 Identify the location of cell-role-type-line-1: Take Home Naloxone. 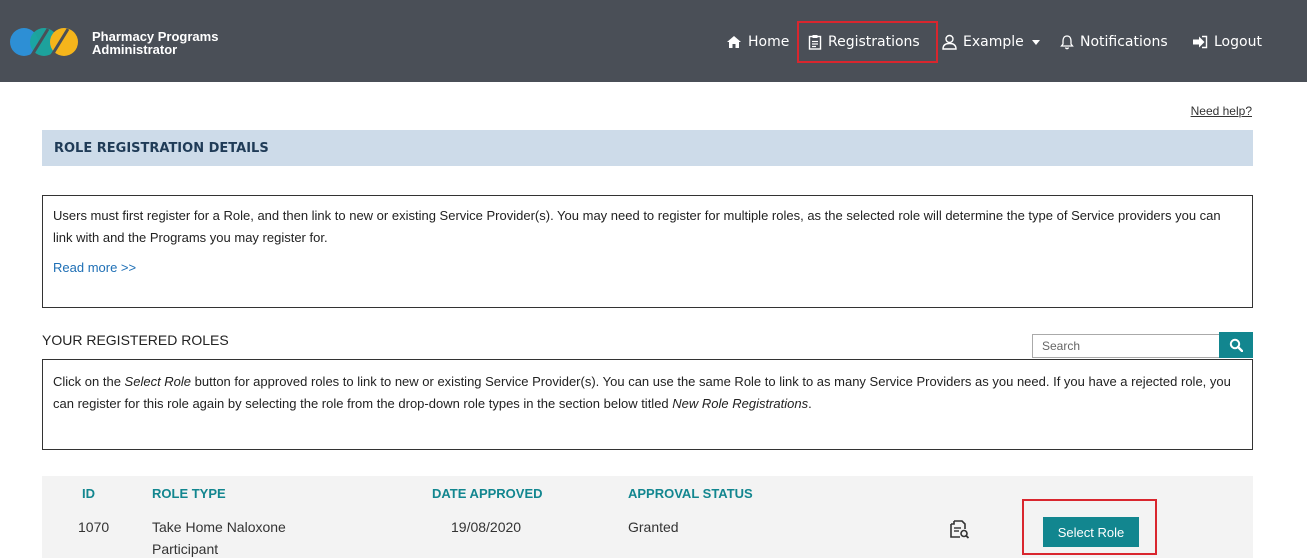
(219, 527).